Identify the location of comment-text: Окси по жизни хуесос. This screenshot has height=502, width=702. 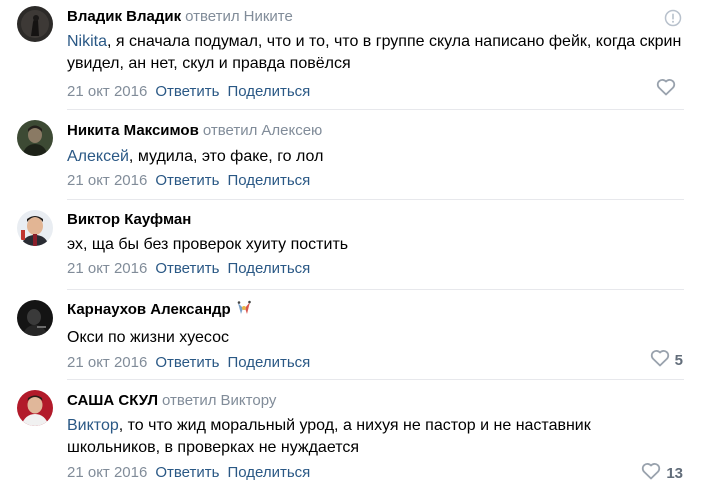
(375, 338).